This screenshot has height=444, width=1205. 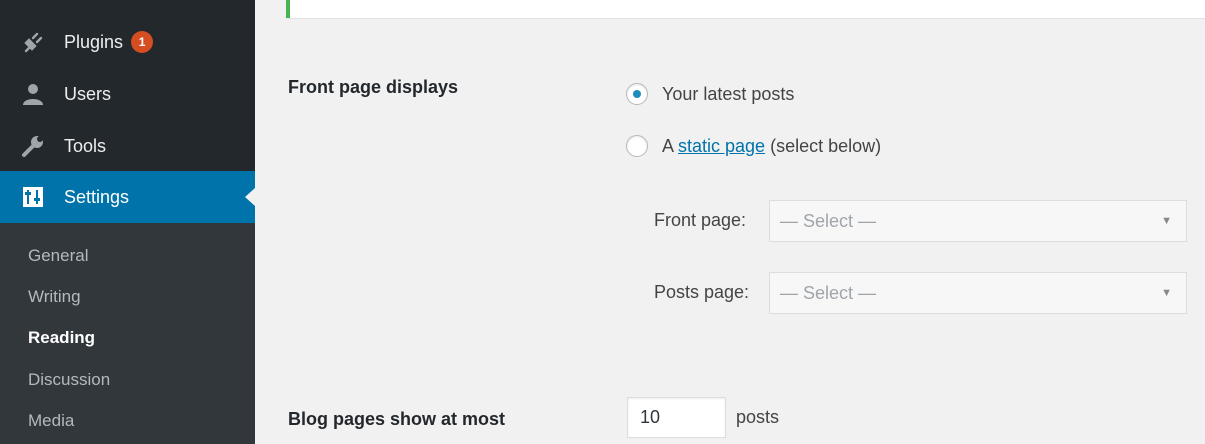 I want to click on menu-item-settings: Settings, so click(x=127, y=197).